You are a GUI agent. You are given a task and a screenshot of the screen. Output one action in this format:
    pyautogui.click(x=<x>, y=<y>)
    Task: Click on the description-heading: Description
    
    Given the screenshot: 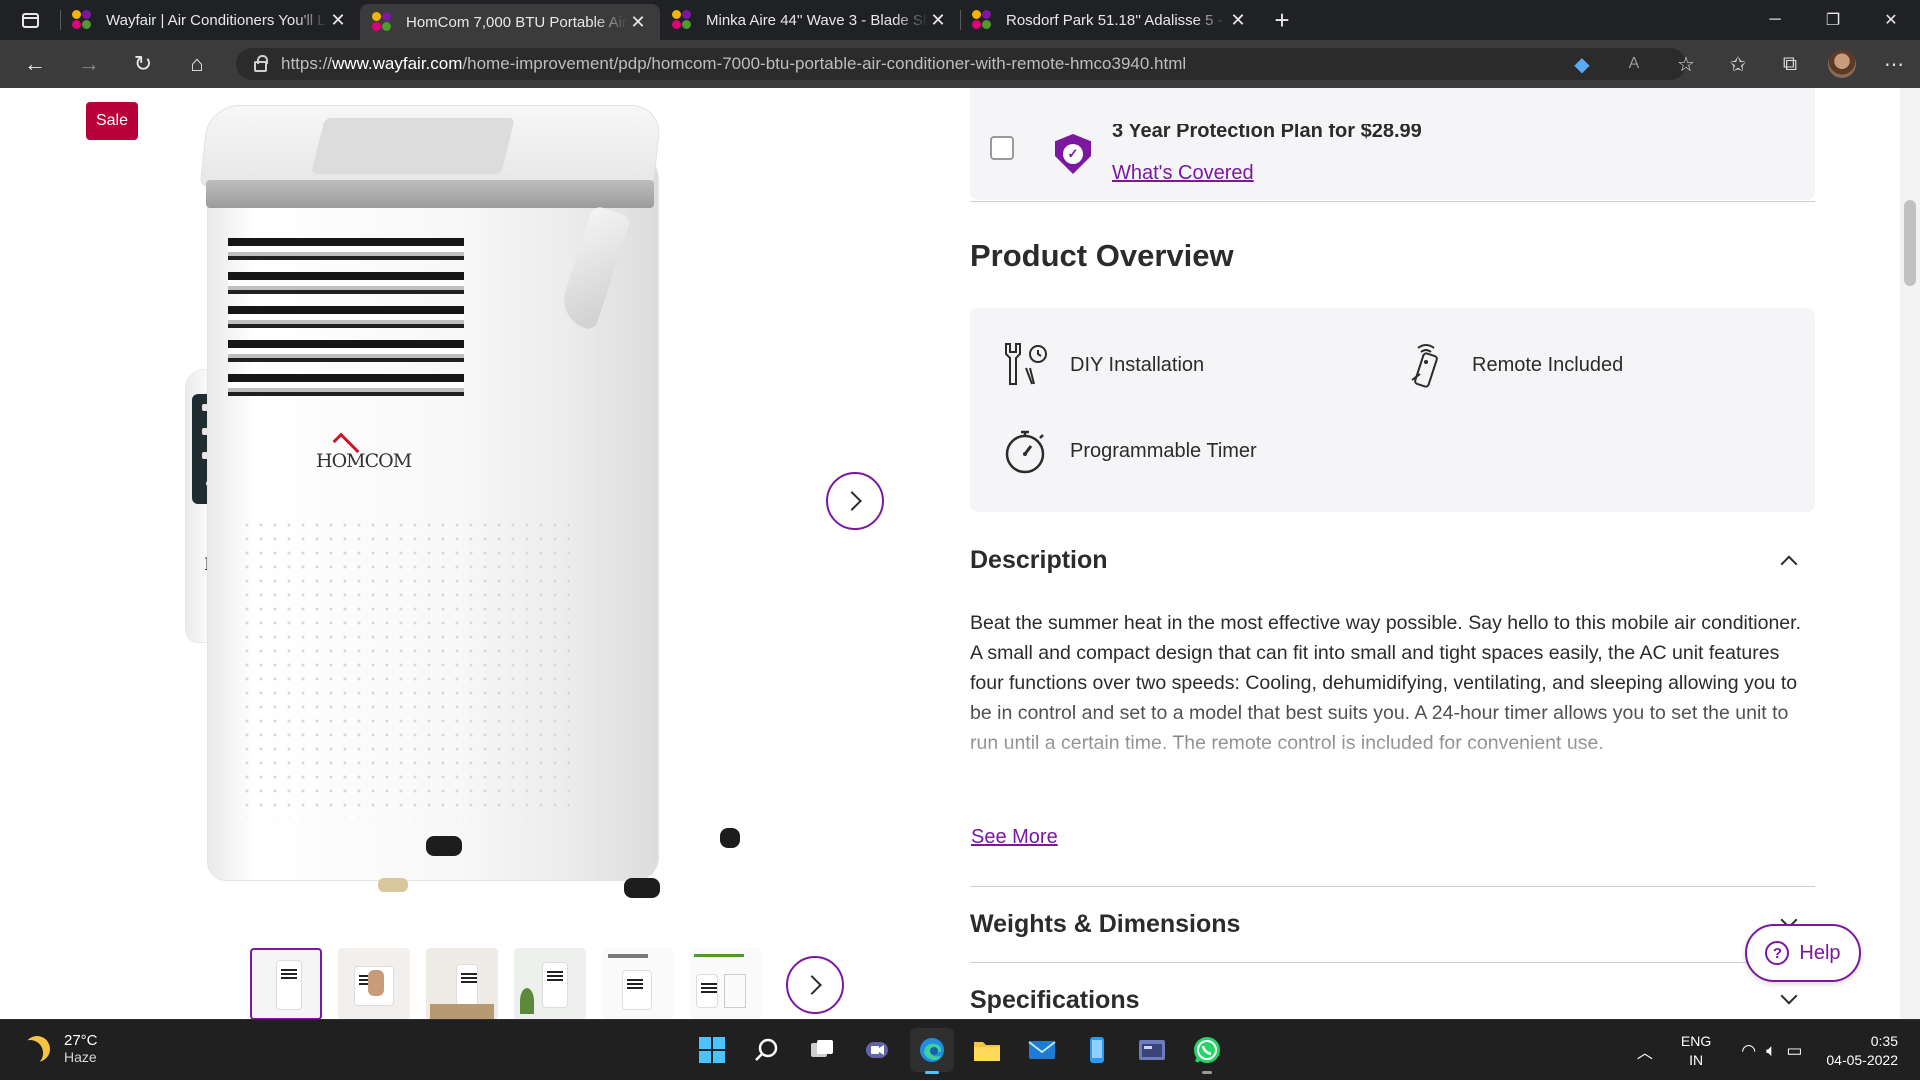 What is the action you would take?
    pyautogui.click(x=1039, y=560)
    